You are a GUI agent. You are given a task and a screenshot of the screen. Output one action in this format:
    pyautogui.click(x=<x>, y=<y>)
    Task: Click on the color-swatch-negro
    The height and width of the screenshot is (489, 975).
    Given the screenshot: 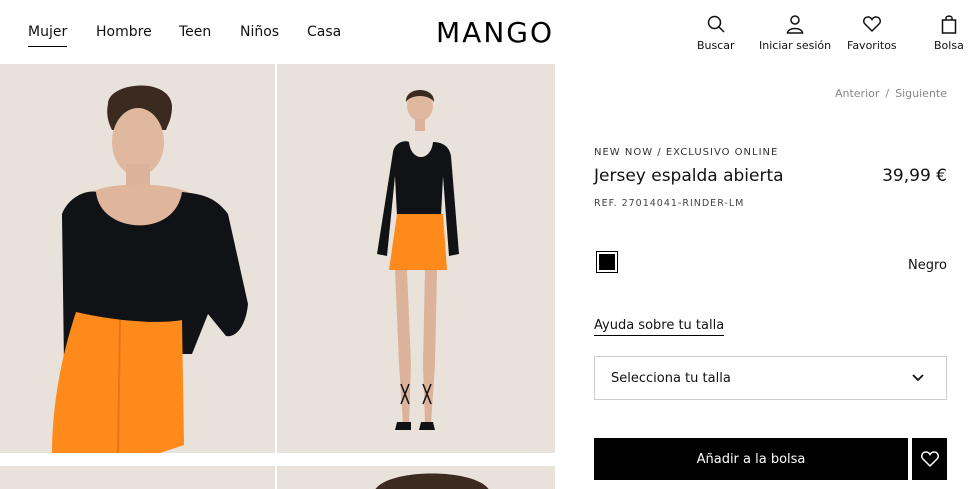 What is the action you would take?
    pyautogui.click(x=607, y=262)
    